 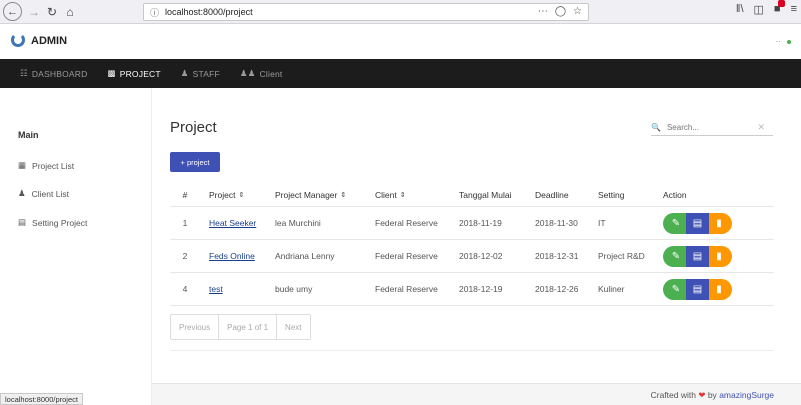 What do you see at coordinates (602, 223) in the screenshot?
I see `row-setting: IT` at bounding box center [602, 223].